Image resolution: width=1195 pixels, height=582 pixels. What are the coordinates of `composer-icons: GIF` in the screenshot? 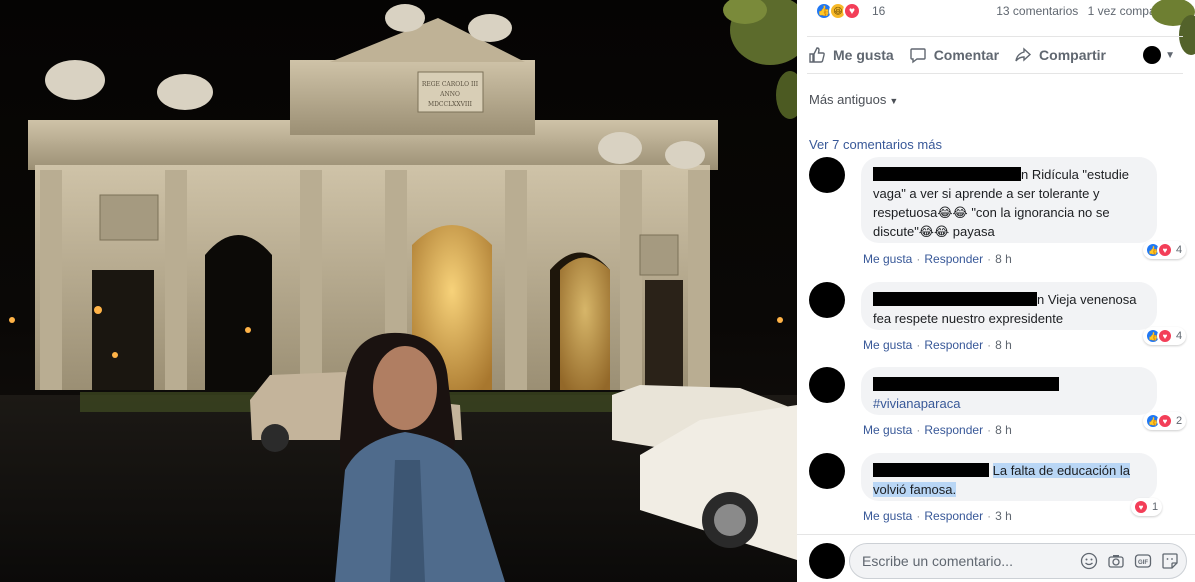 It's located at (1126, 561).